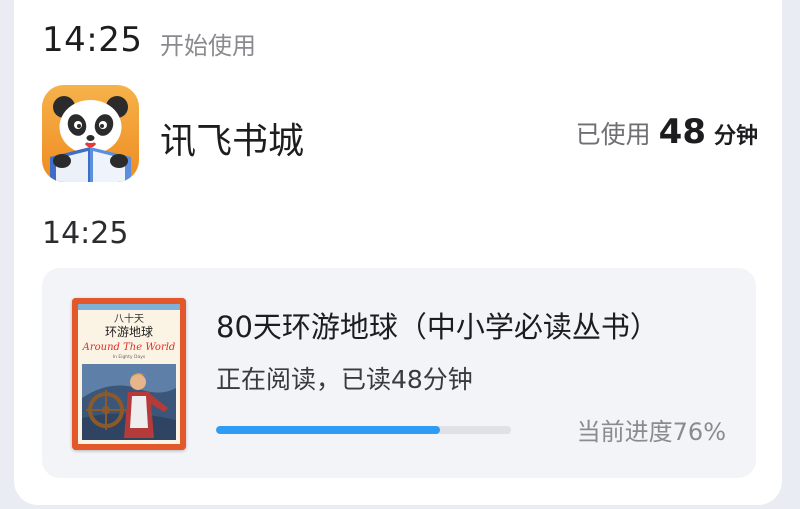 This screenshot has height=509, width=800. What do you see at coordinates (344, 379) in the screenshot?
I see `reading-status: 正在阅读，已读48分钟` at bounding box center [344, 379].